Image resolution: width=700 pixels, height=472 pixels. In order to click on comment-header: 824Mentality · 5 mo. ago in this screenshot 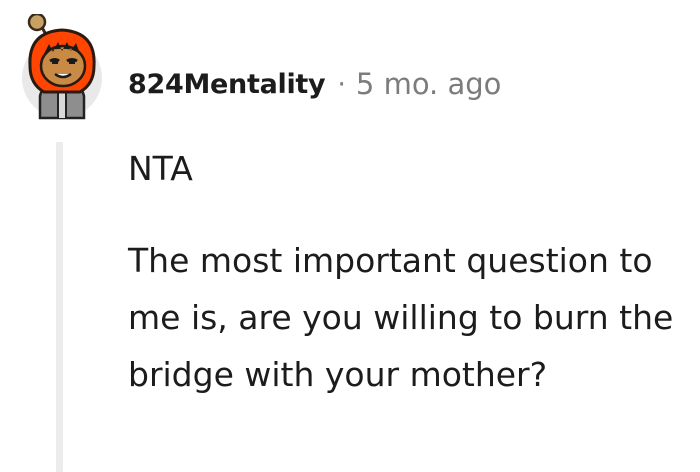, I will do `click(314, 84)`.